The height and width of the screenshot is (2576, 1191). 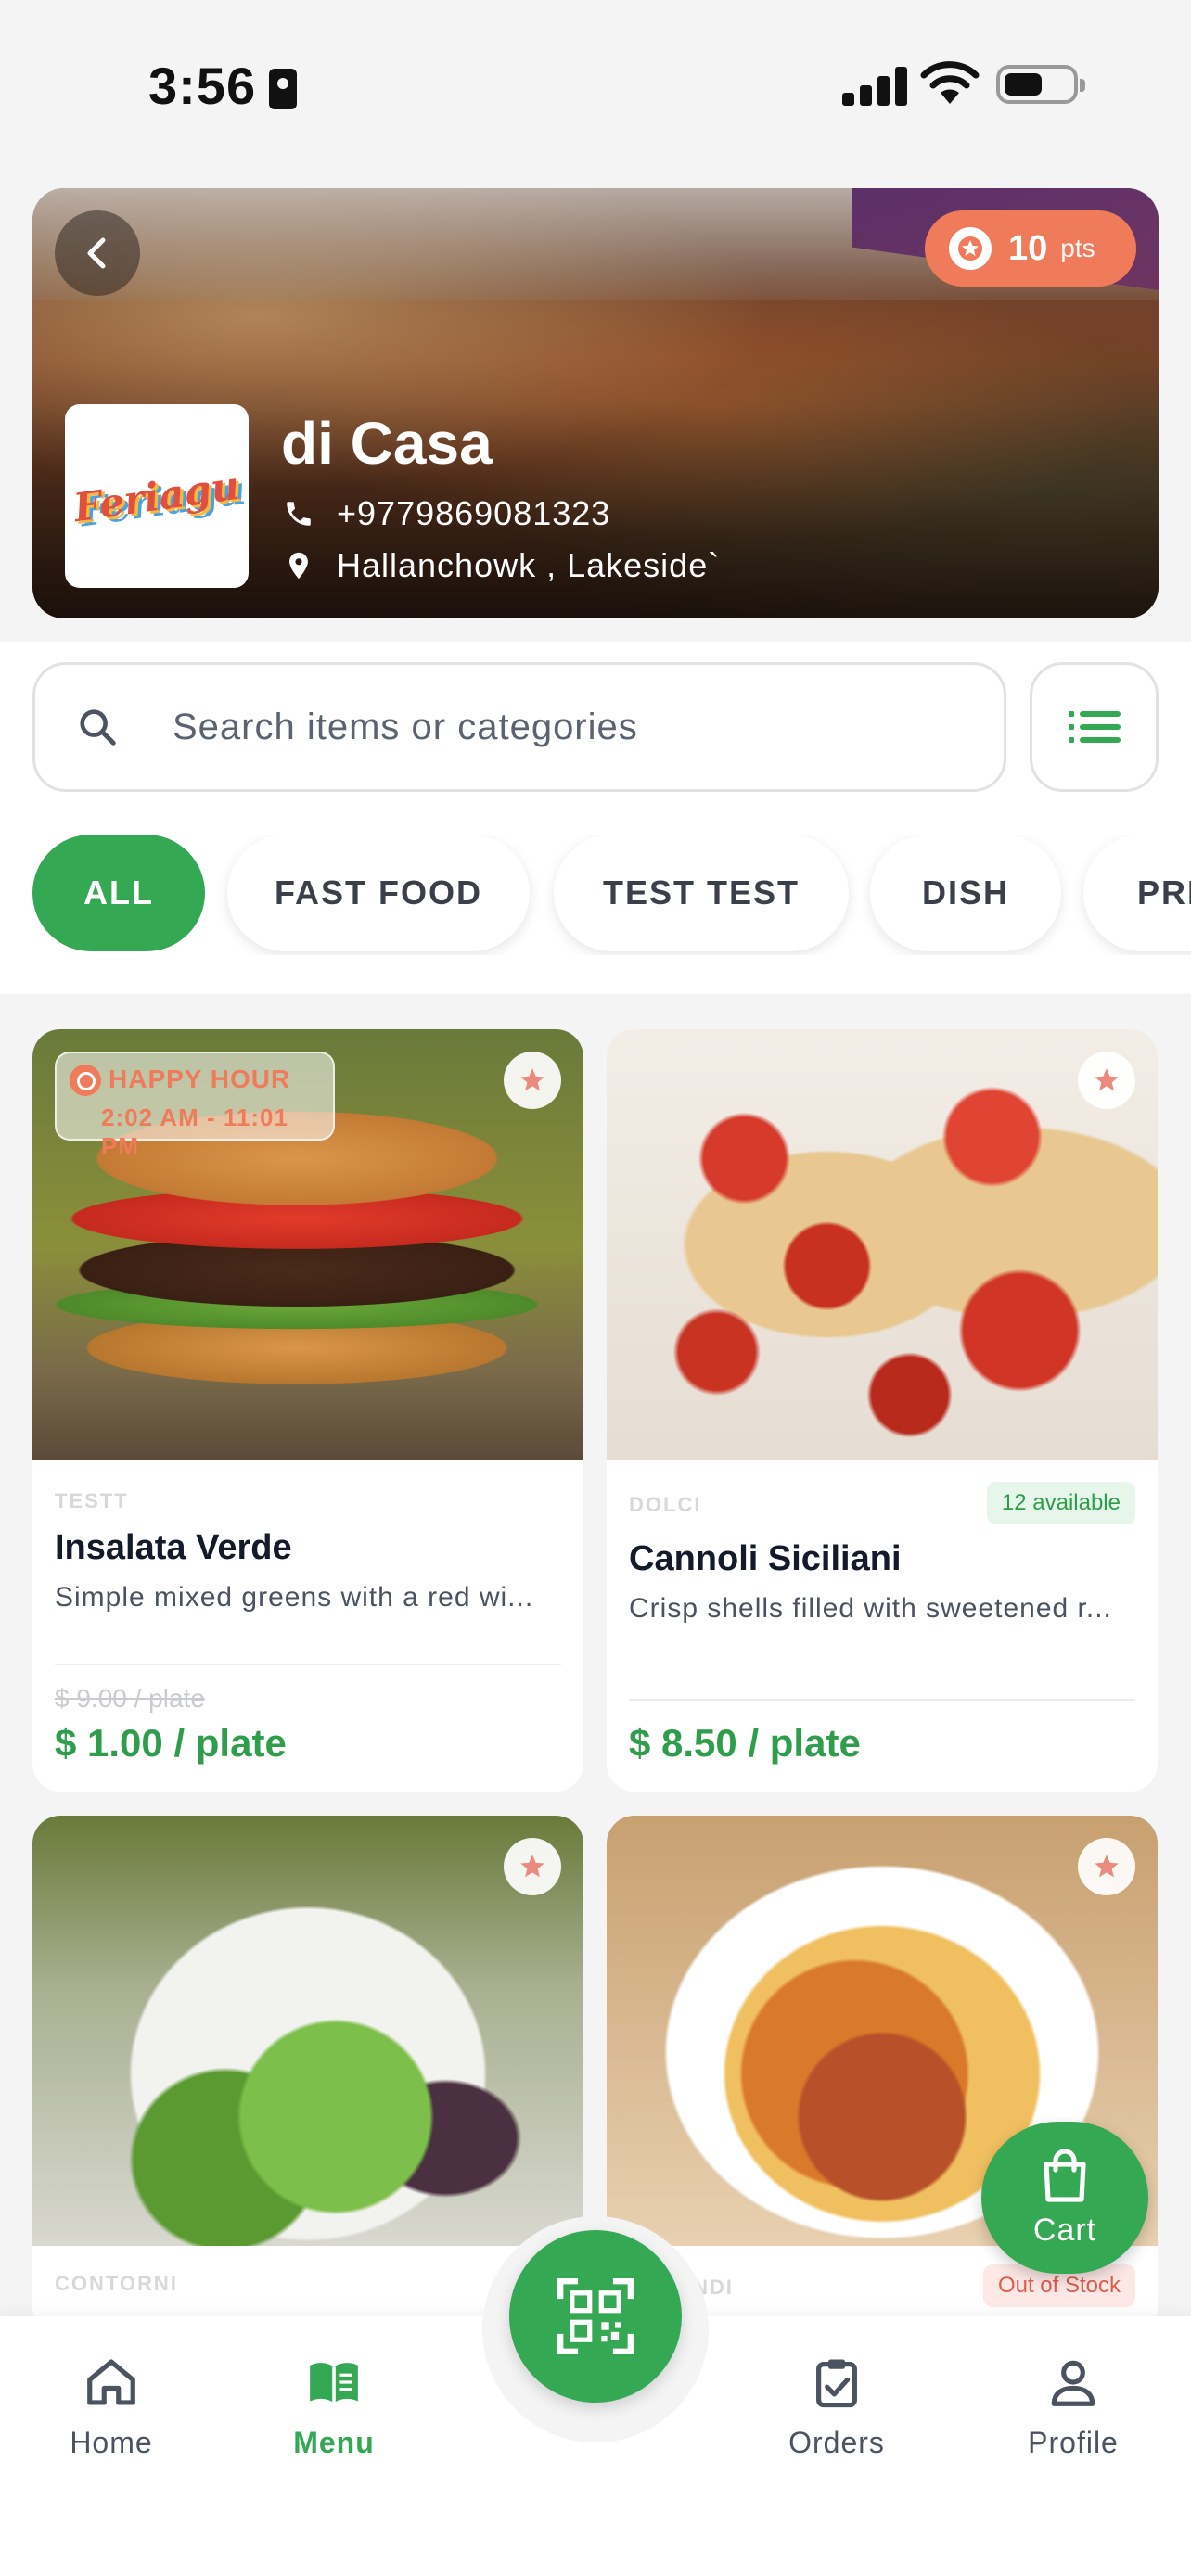 I want to click on nav-orders: Orders, so click(x=836, y=2406).